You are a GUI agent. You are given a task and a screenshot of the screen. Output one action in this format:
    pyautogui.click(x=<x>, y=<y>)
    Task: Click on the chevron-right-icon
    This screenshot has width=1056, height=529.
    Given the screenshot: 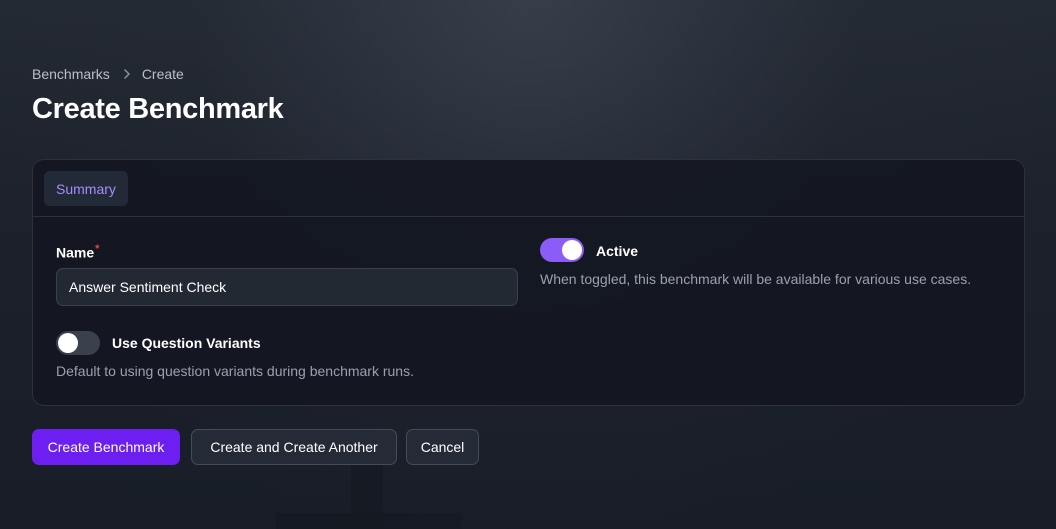 What is the action you would take?
    pyautogui.click(x=127, y=74)
    